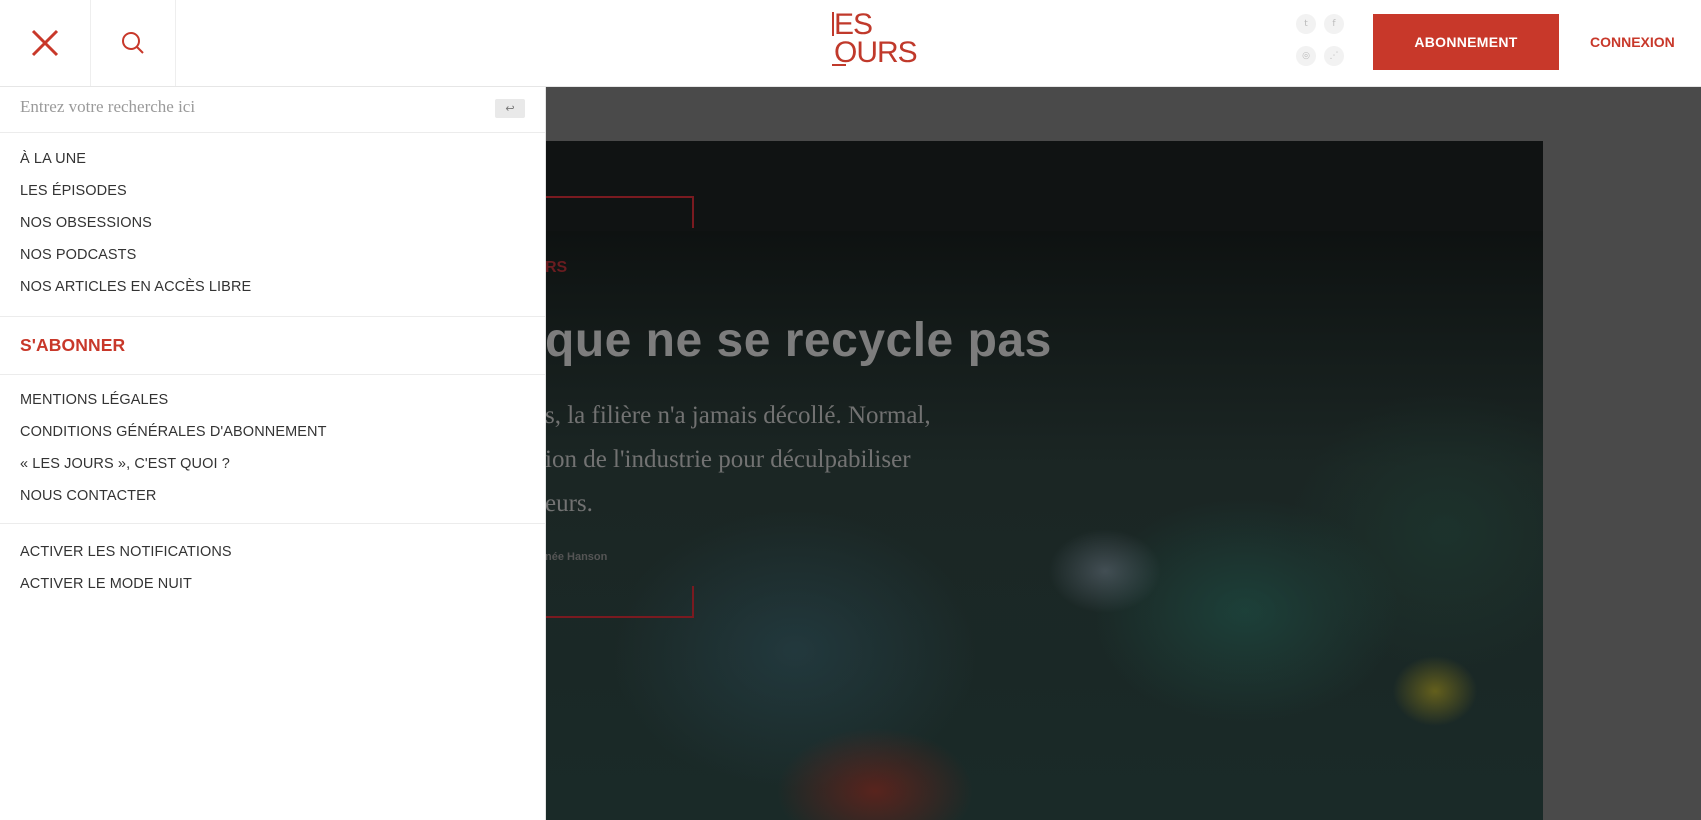  Describe the element at coordinates (1466, 42) in the screenshot. I see `subscribe-button: ABONNEMENT` at that location.